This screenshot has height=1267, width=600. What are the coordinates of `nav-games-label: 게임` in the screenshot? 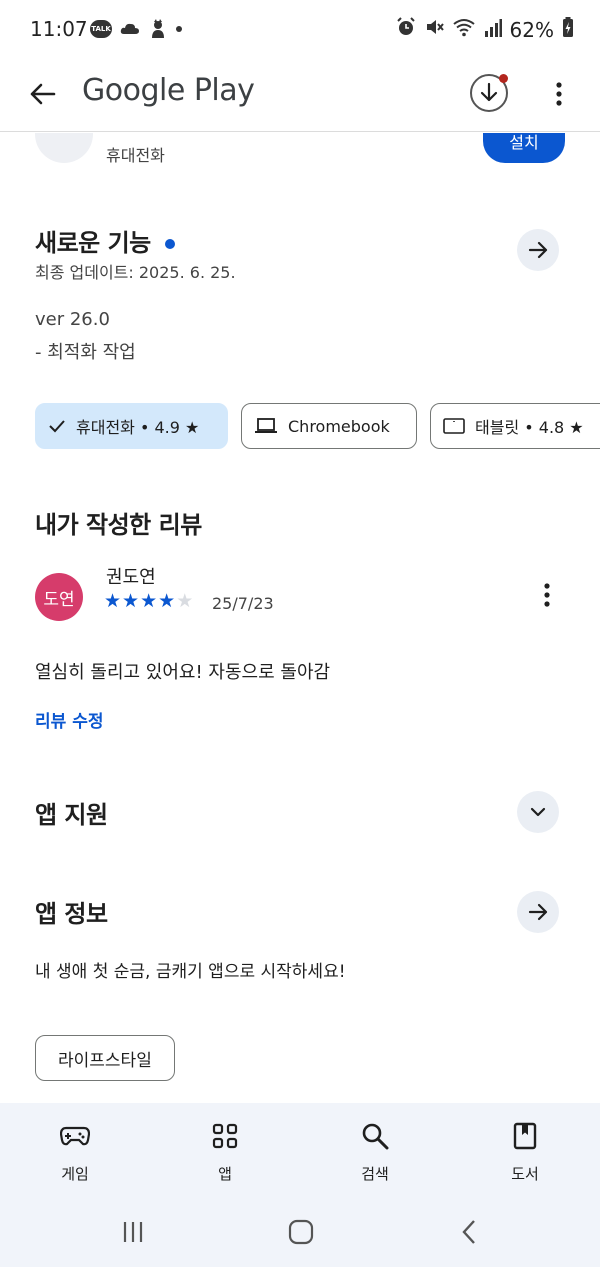 It's located at (75, 1174).